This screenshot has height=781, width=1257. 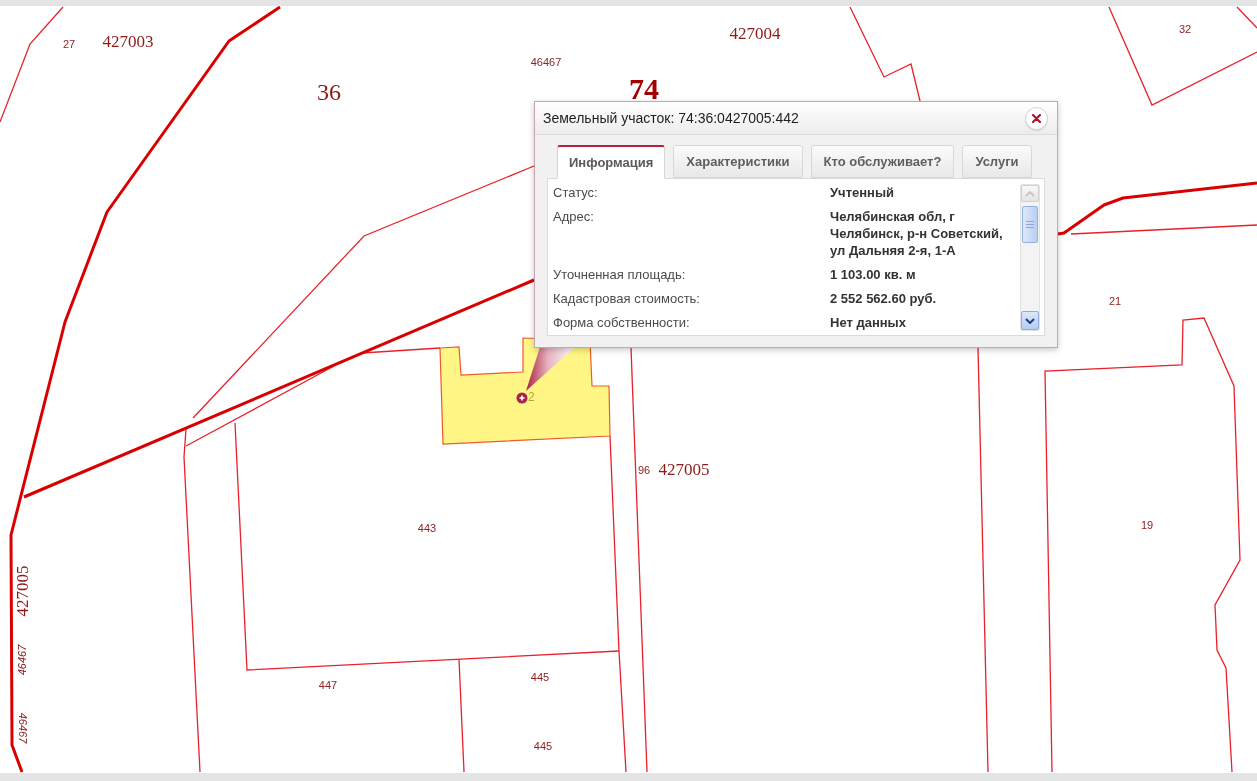 What do you see at coordinates (128, 41) in the screenshot?
I see `quarter-number-label: 427003` at bounding box center [128, 41].